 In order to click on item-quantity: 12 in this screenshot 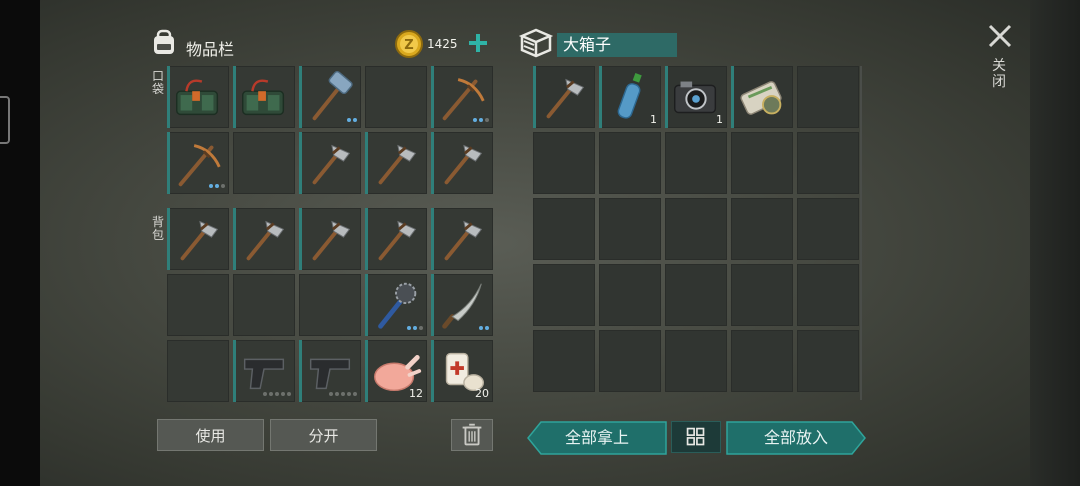, I will do `click(416, 393)`.